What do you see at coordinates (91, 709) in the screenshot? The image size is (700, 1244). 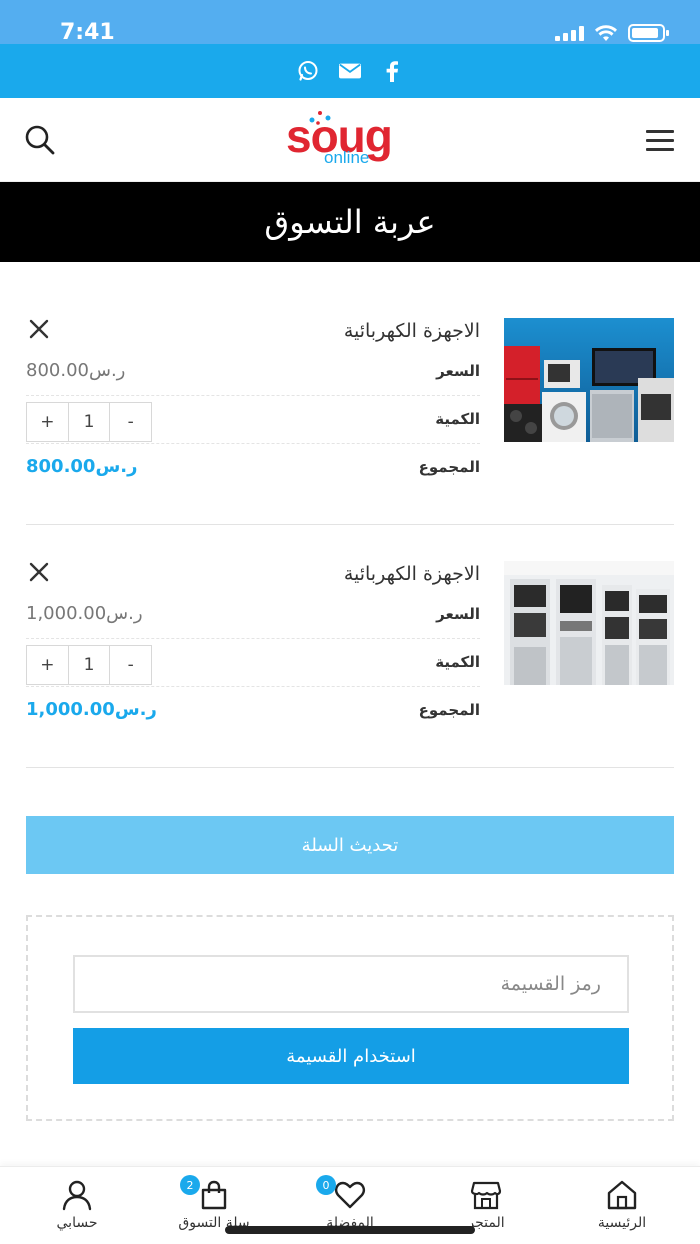 I see `total-value: 1,000.00ر.س` at bounding box center [91, 709].